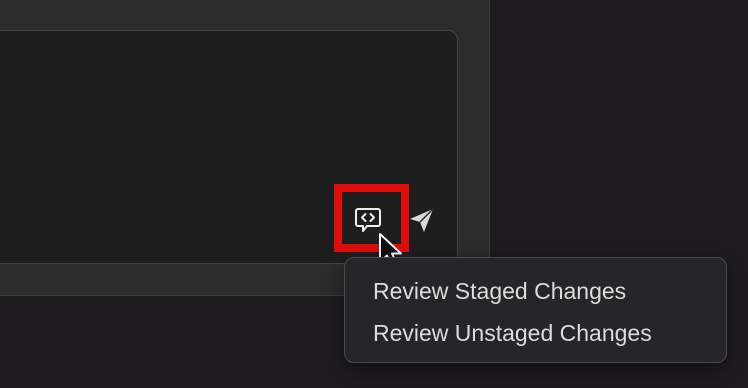  I want to click on send-button, so click(421, 220).